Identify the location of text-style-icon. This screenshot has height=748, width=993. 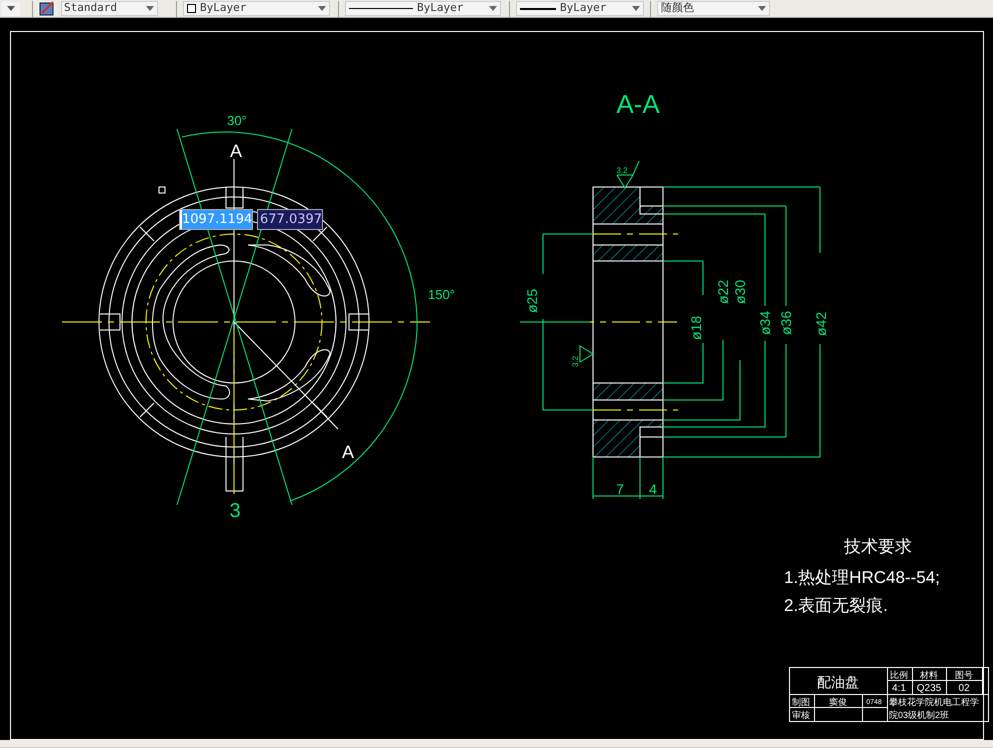
(47, 8).